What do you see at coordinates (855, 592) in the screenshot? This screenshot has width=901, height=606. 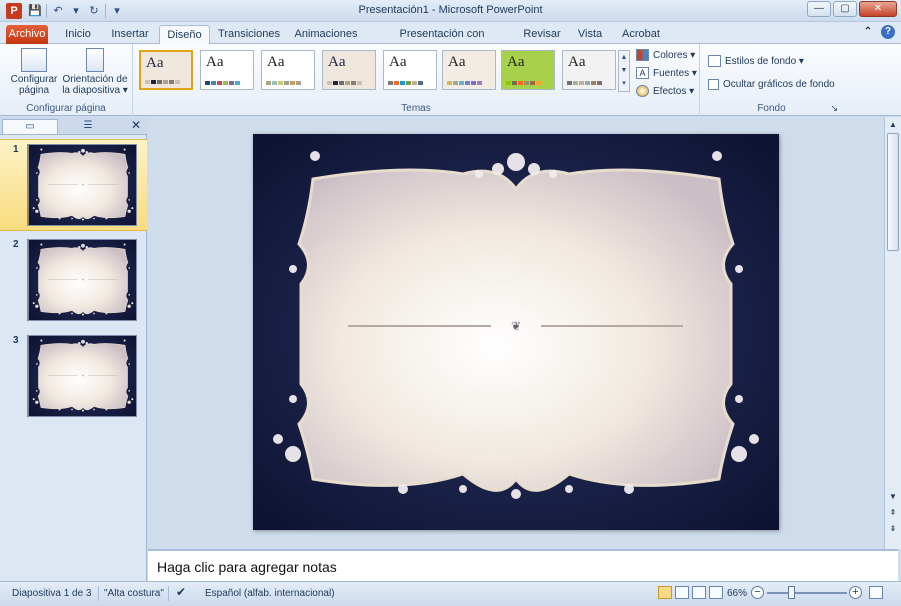 I see `zoom-in-icon: +` at bounding box center [855, 592].